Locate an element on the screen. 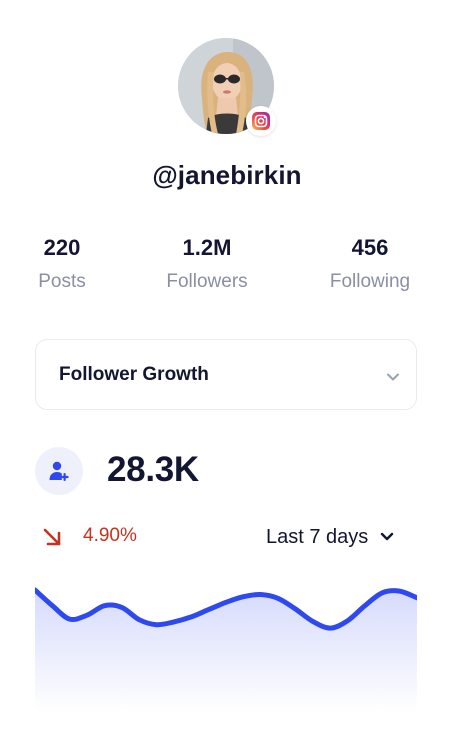 The width and height of the screenshot is (454, 748). stat-label: Following is located at coordinates (370, 281).